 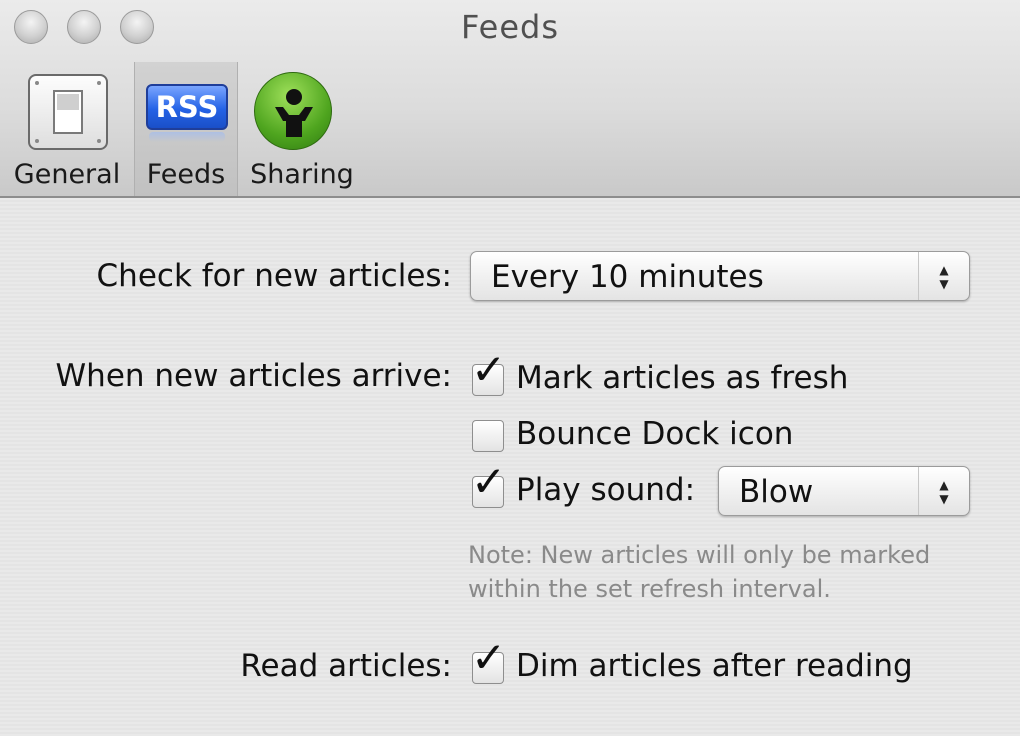 I want to click on bounce-dock-label: Bounce Dock icon, so click(x=654, y=434).